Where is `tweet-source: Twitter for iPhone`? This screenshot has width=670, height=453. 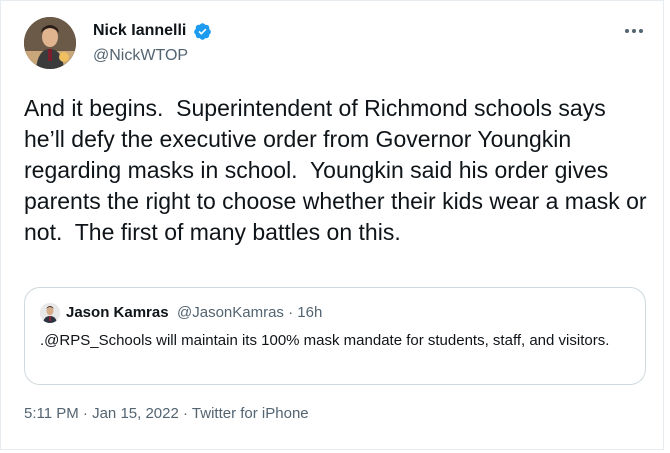 tweet-source: Twitter for iPhone is located at coordinates (250, 413).